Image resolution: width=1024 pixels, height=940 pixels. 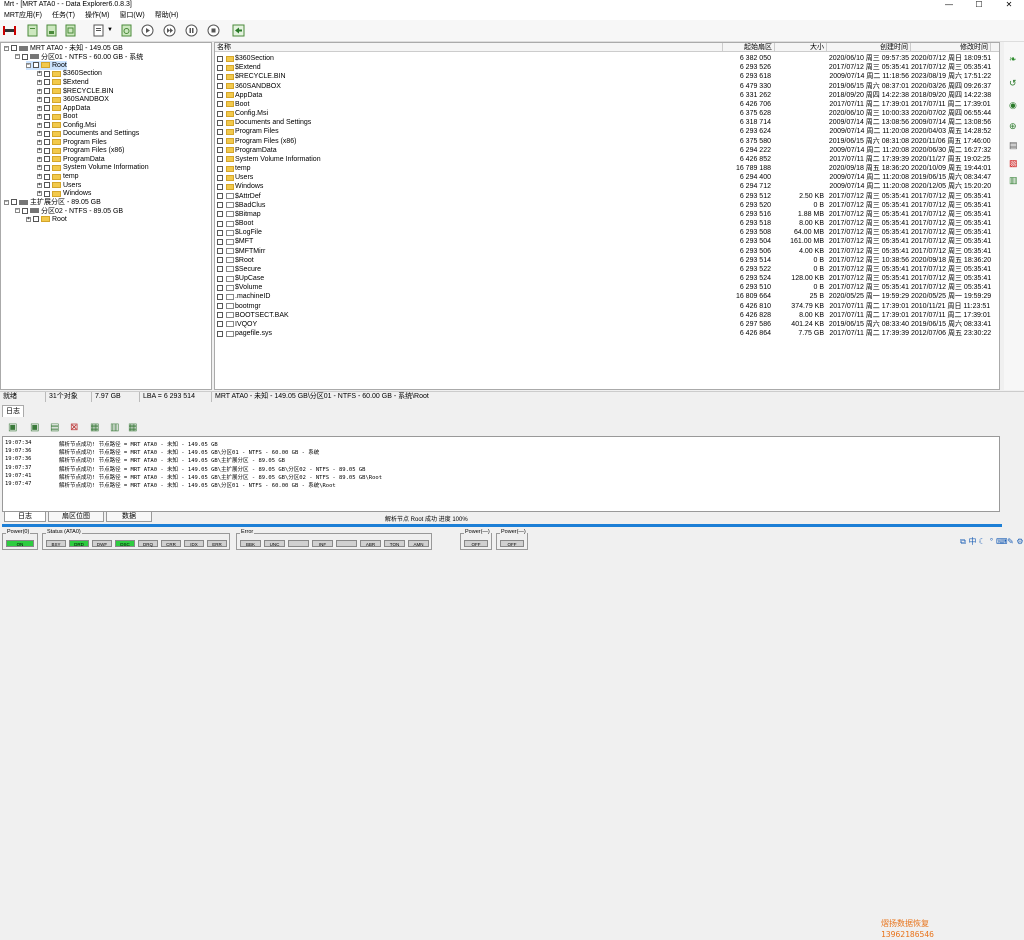 What do you see at coordinates (69, 210) in the screenshot?
I see `tree-node: − 分区02 - NTFS - 89.05 GB` at bounding box center [69, 210].